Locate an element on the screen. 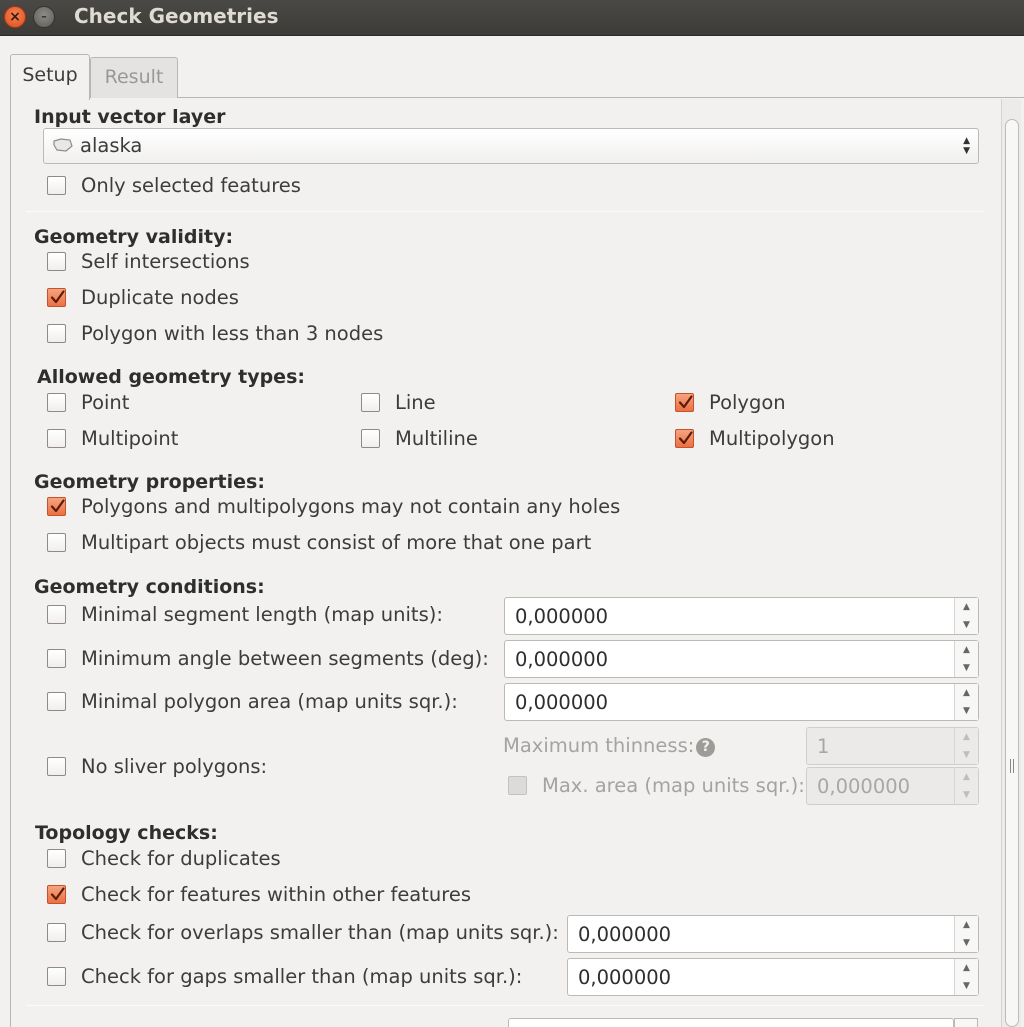 Image resolution: width=1024 pixels, height=1027 pixels. self-intersections-checkbox: Self intersections is located at coordinates (148, 261).